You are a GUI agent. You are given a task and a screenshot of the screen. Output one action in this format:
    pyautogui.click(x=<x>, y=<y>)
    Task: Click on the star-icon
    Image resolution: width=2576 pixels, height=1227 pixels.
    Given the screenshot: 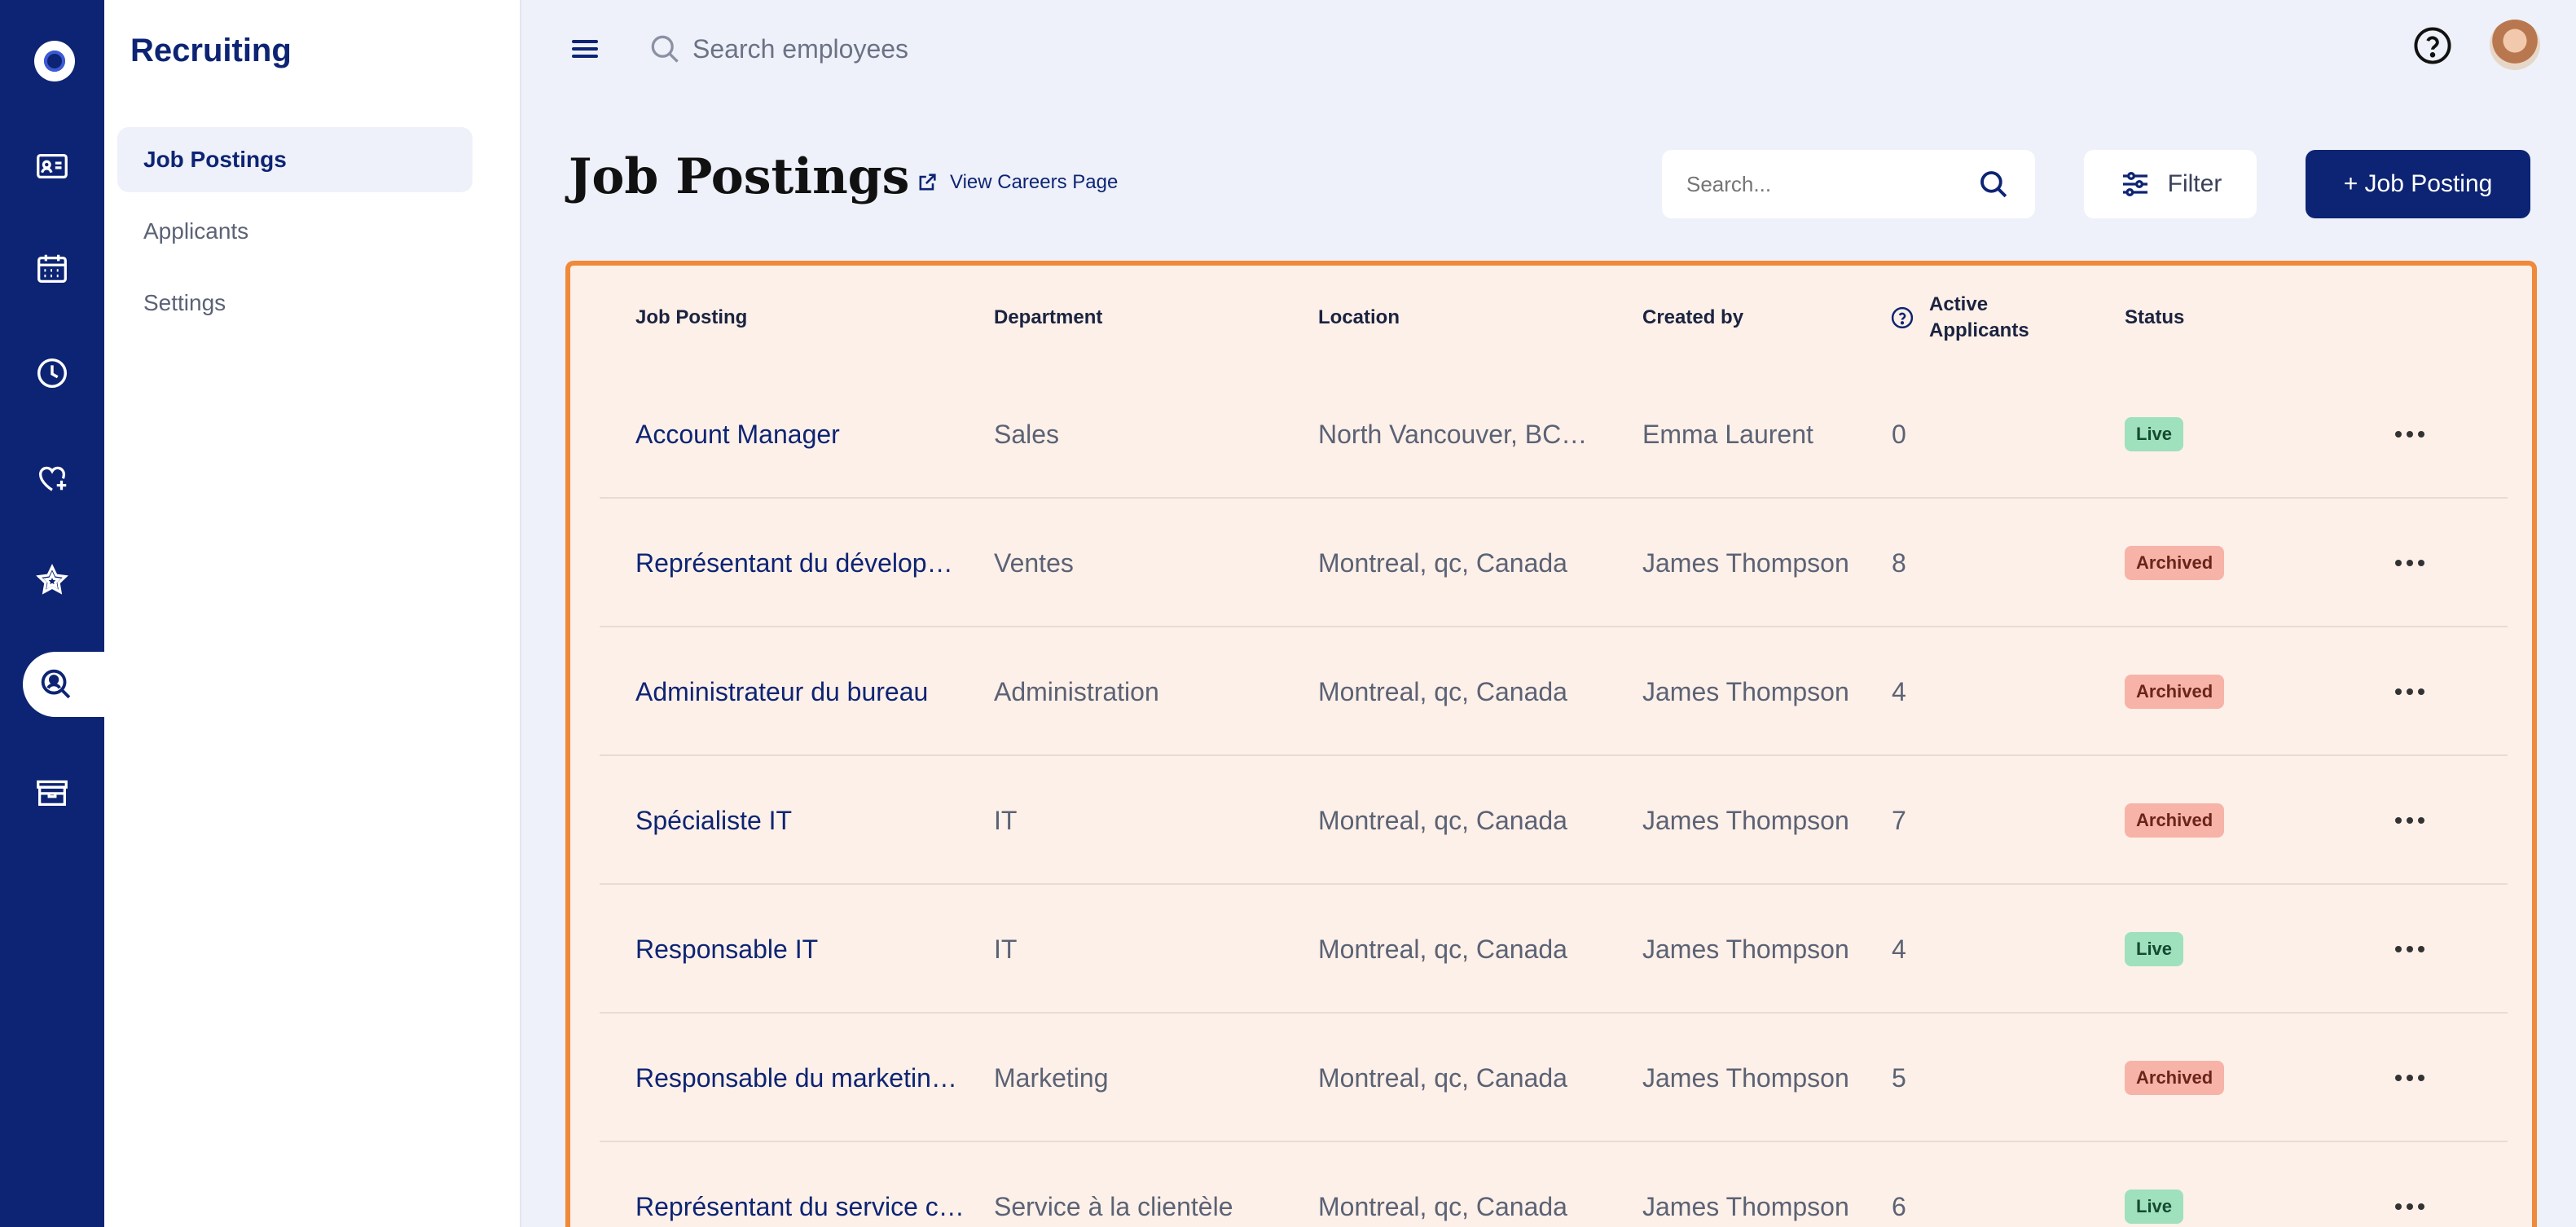 What is the action you would take?
    pyautogui.click(x=52, y=581)
    